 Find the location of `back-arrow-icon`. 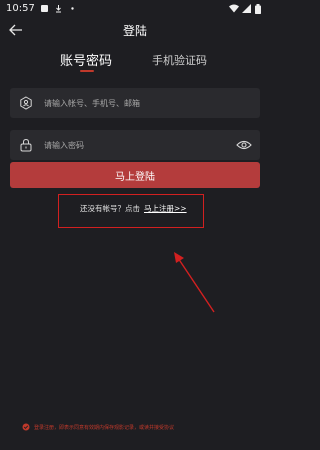

back-arrow-icon is located at coordinates (16, 30).